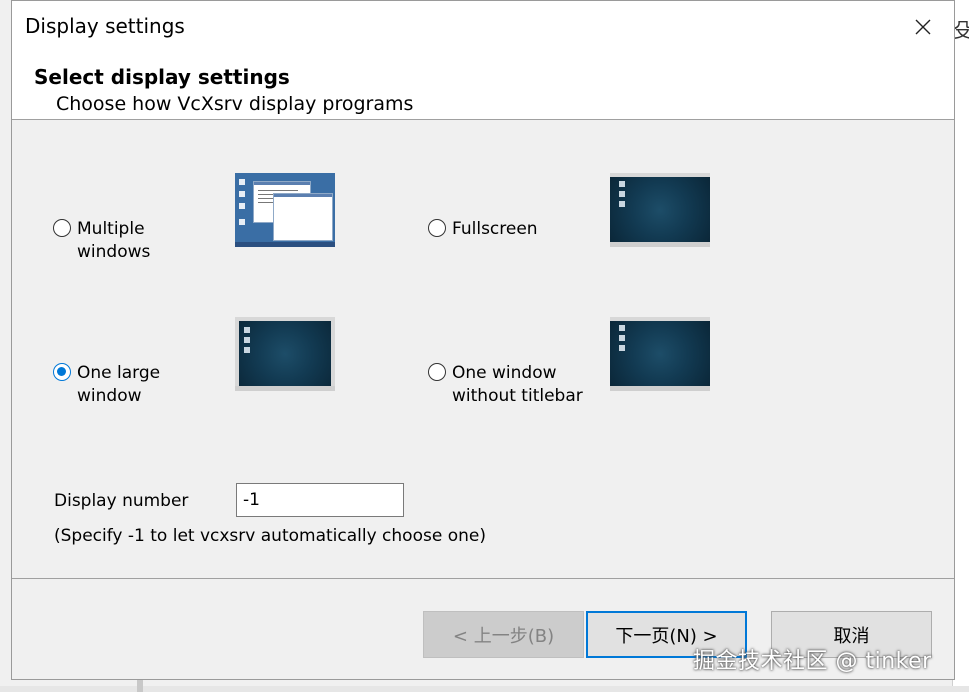 The image size is (969, 692). I want to click on option-multiple-windows: Multiple windows, so click(135, 241).